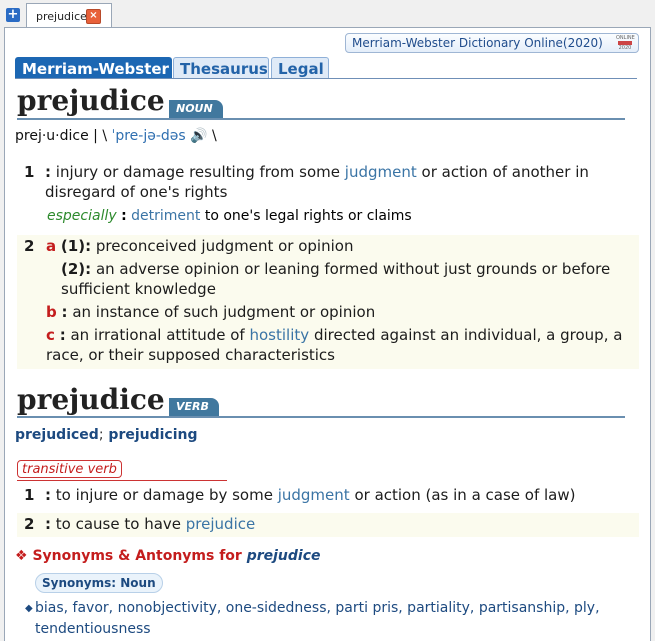 The image size is (655, 641). I want to click on tab-label: prejudice, so click(61, 16).